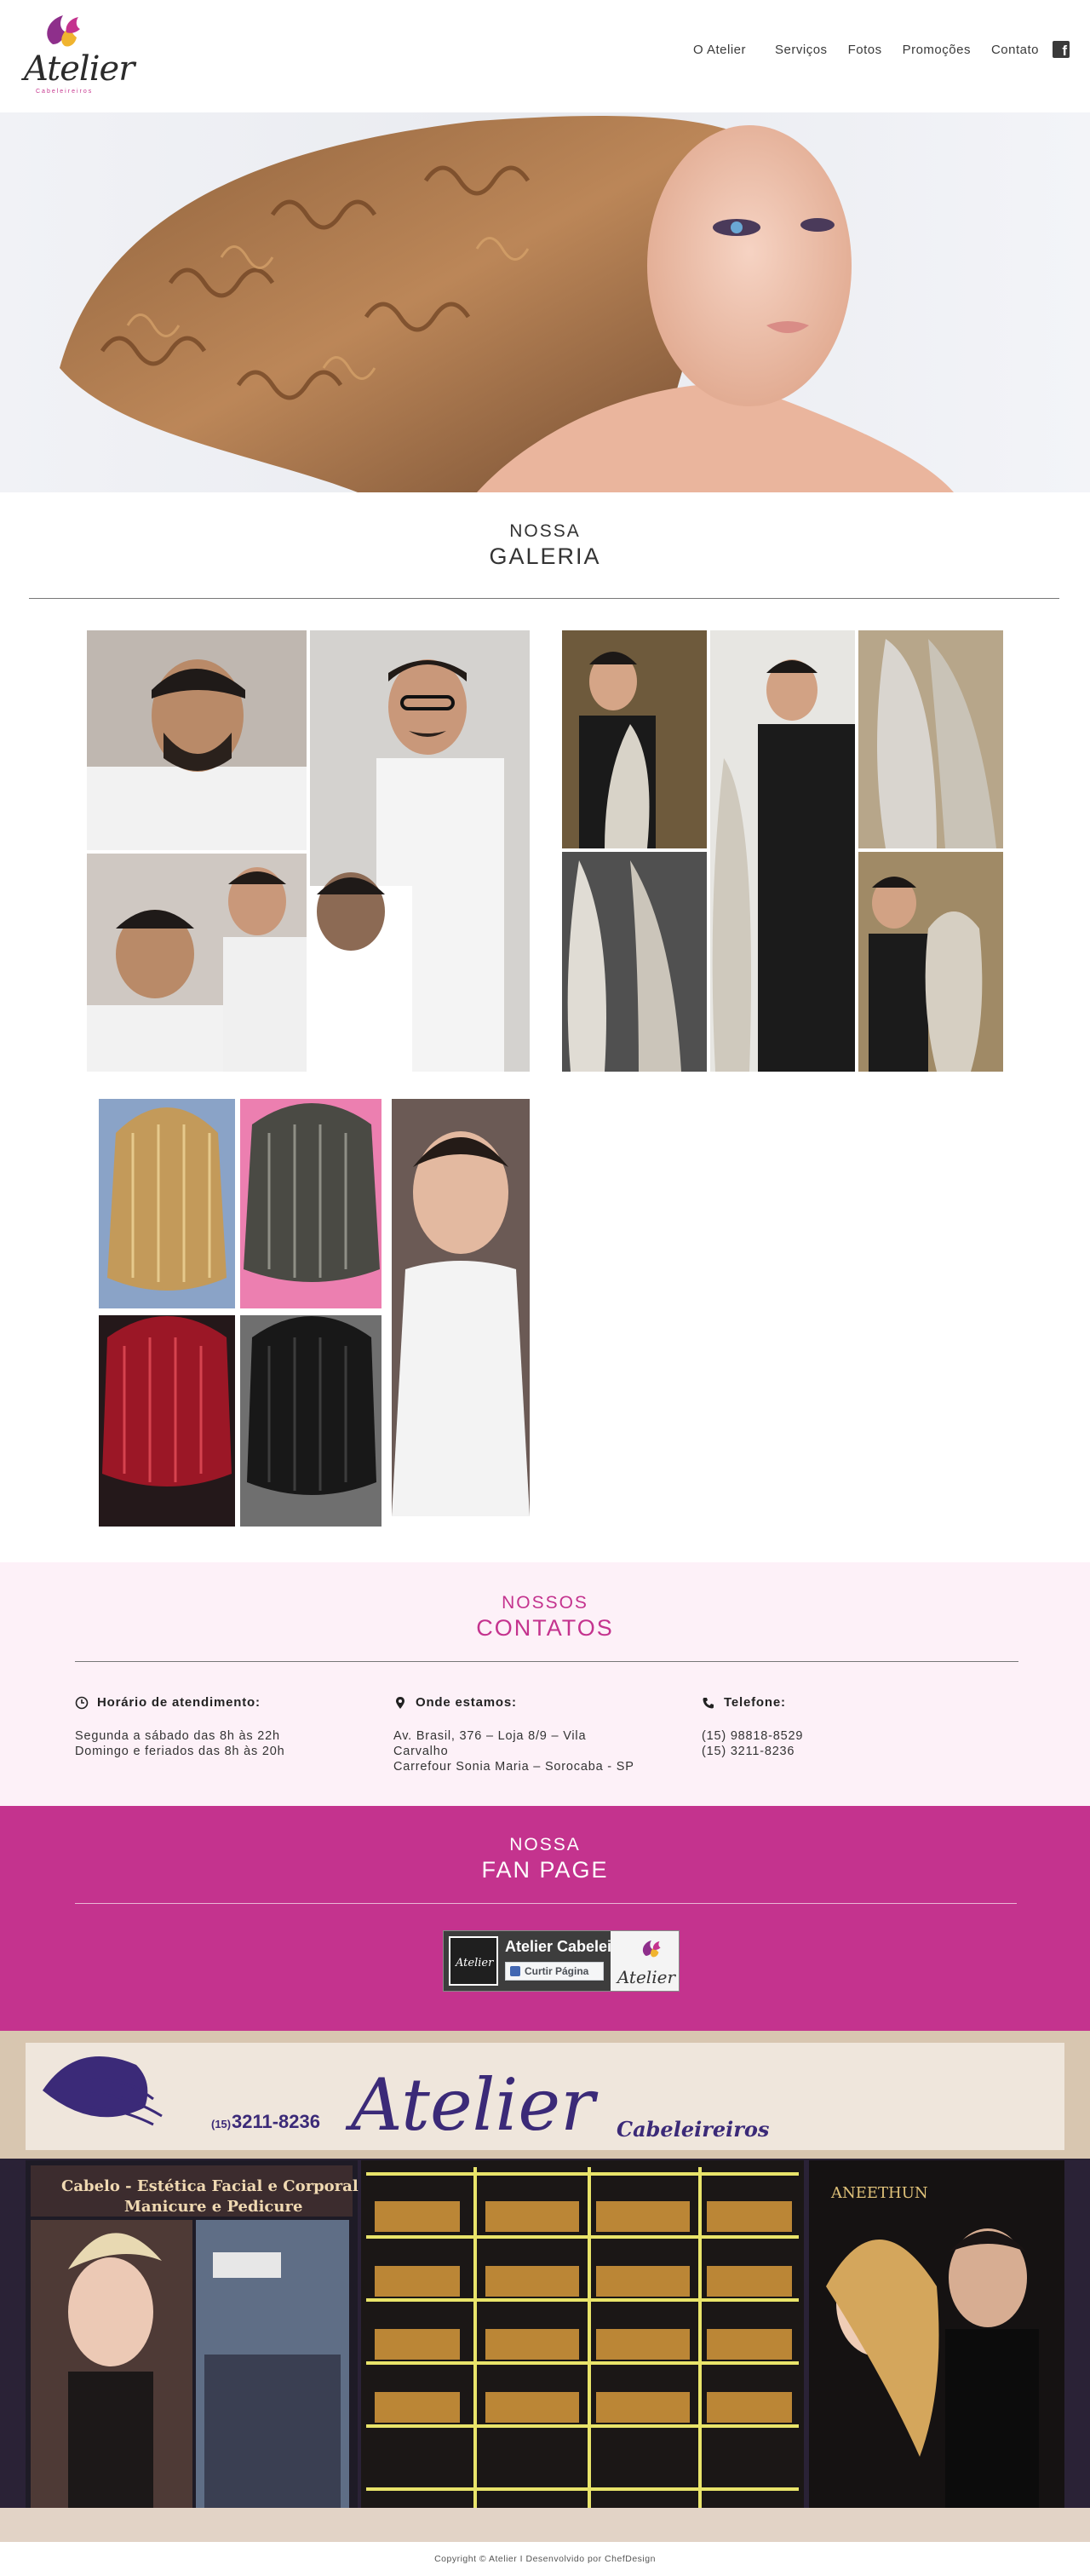  What do you see at coordinates (474, 1961) in the screenshot?
I see `fanpage-avatar: Atelier` at bounding box center [474, 1961].